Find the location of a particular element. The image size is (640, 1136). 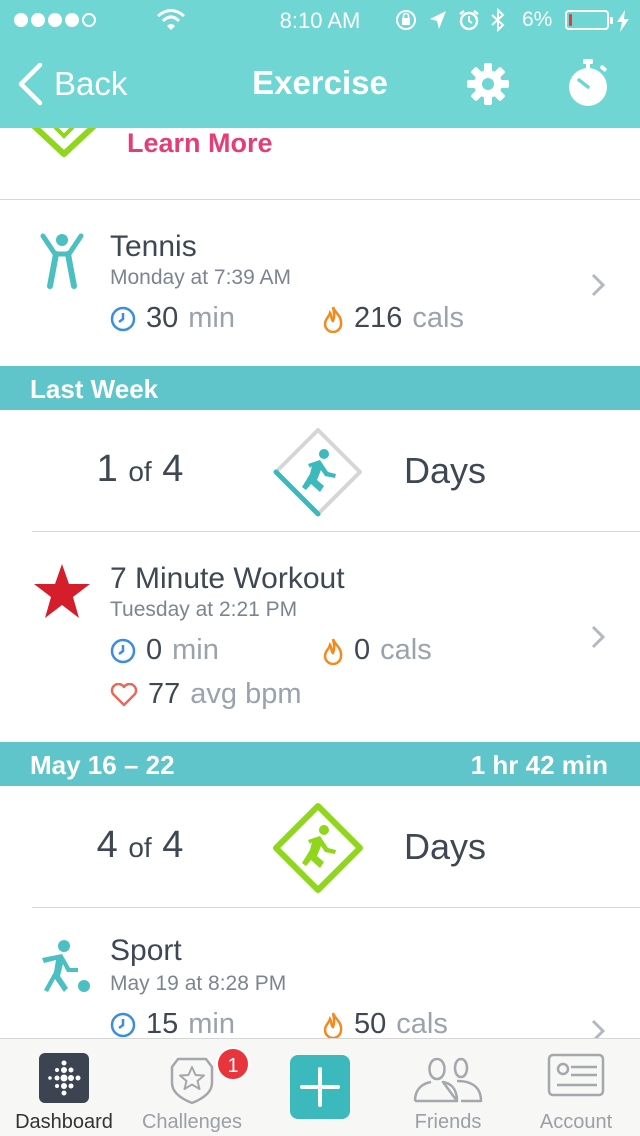

exercise-time: May 19 at 8:28 PM is located at coordinates (198, 983).